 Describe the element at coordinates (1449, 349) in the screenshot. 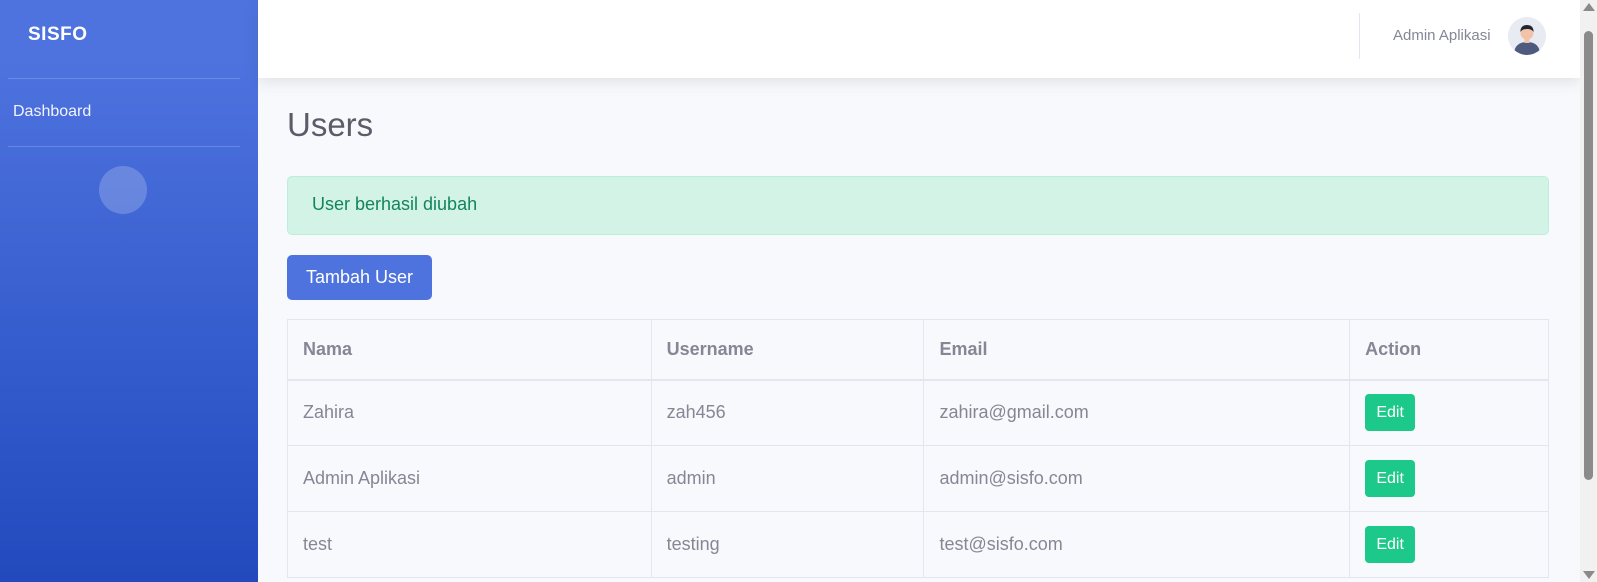

I see `column-header-action: Action` at that location.